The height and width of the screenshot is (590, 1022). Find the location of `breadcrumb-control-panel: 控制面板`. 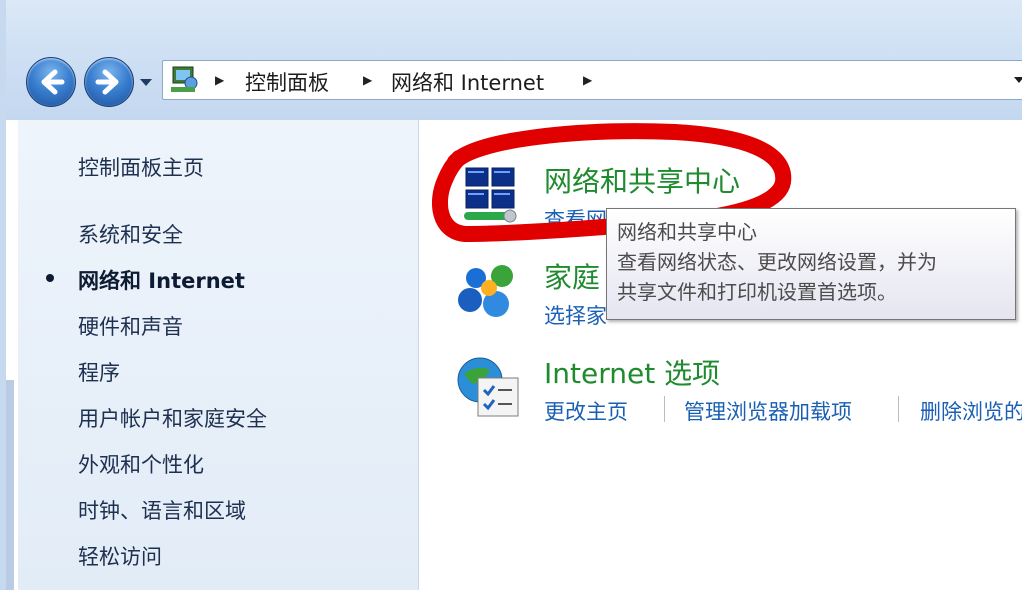

breadcrumb-control-panel: 控制面板 is located at coordinates (287, 82).